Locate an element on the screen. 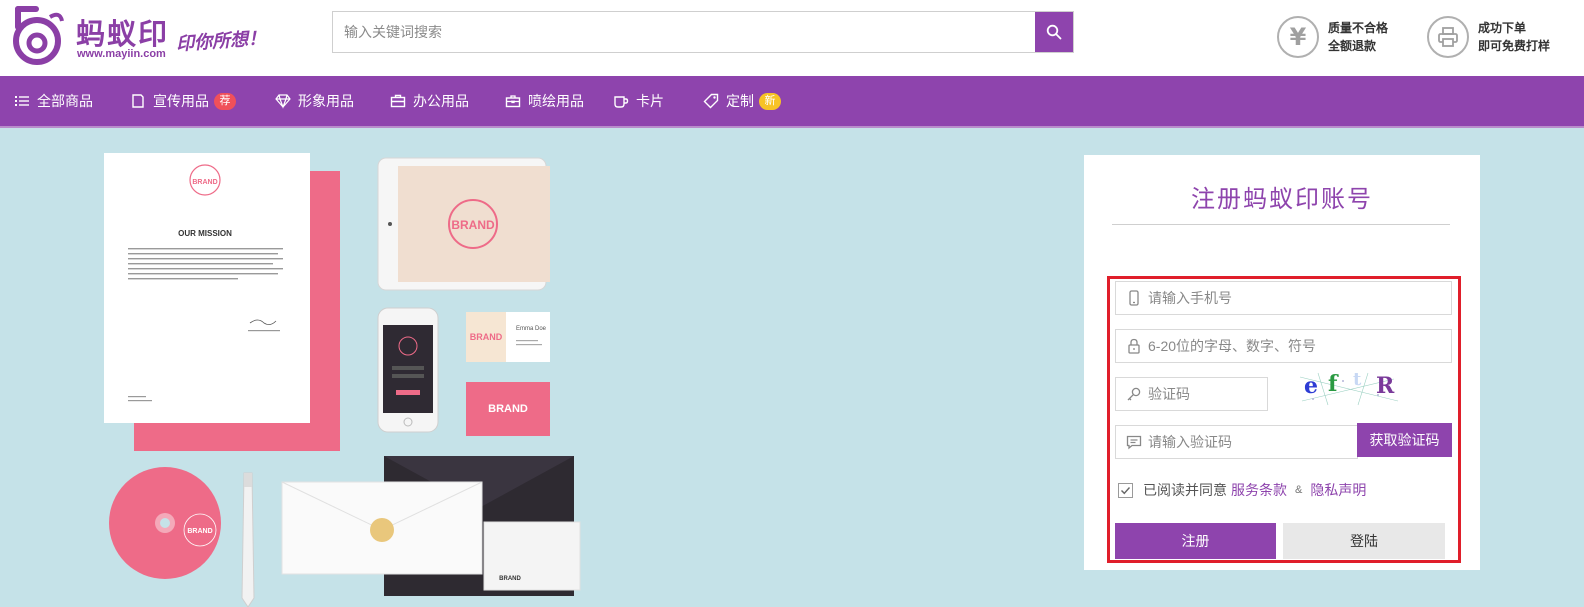  captcha-image: e f t R is located at coordinates (1349, 389).